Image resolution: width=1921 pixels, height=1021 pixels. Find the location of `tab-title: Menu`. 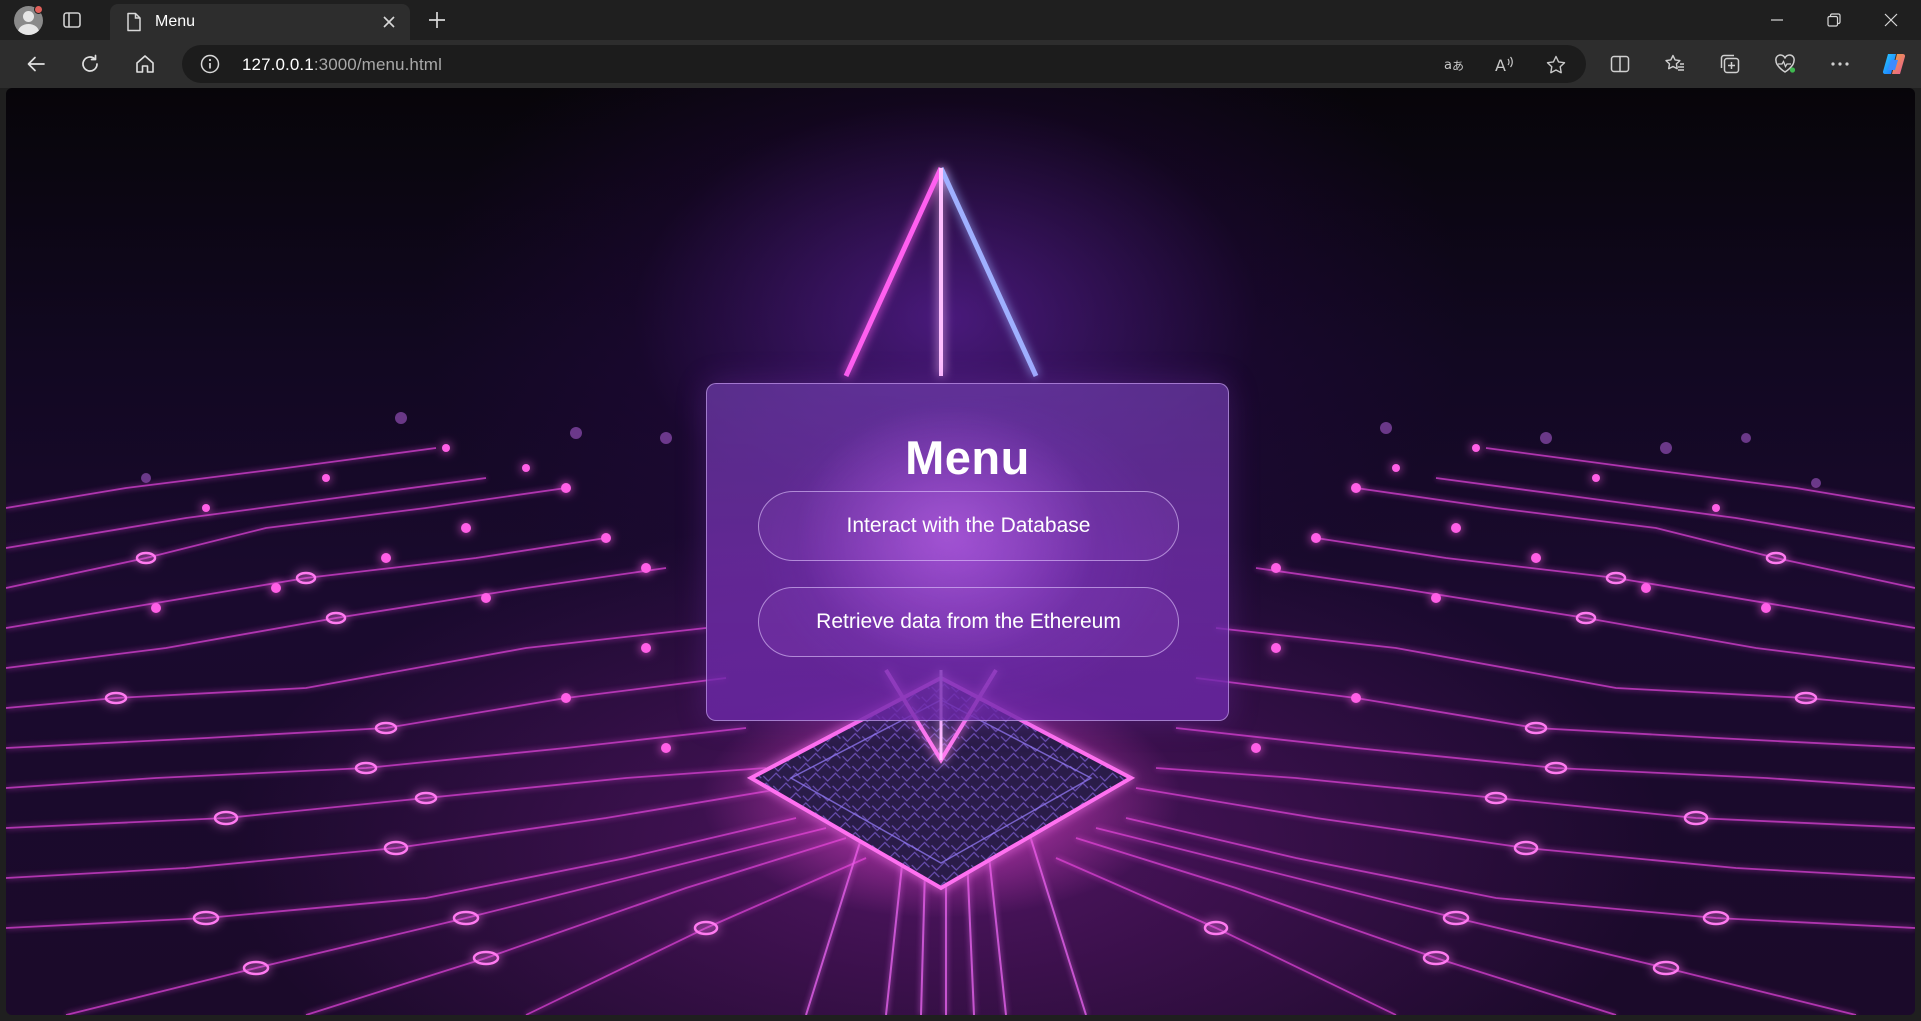

tab-title: Menu is located at coordinates (175, 21).